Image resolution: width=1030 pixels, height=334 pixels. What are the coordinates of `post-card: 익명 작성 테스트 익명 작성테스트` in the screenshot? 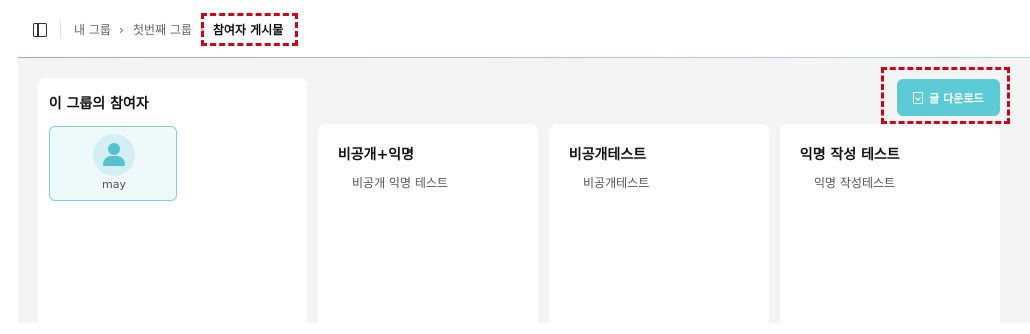 It's located at (890, 229).